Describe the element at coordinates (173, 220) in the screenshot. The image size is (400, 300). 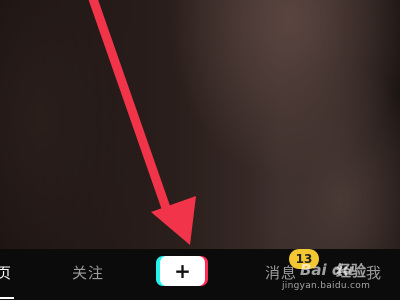
I see `arrow-head` at that location.